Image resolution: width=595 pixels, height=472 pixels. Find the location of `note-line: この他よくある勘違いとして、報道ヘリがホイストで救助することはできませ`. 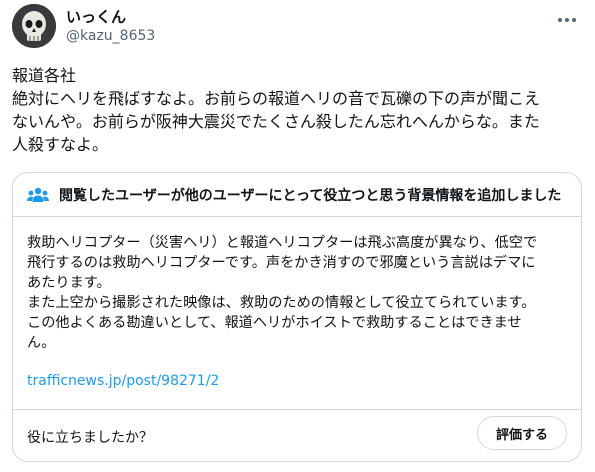

note-line: この他よくある勘違いとして、報道ヘリがホイストで救助することはできませ is located at coordinates (274, 323).